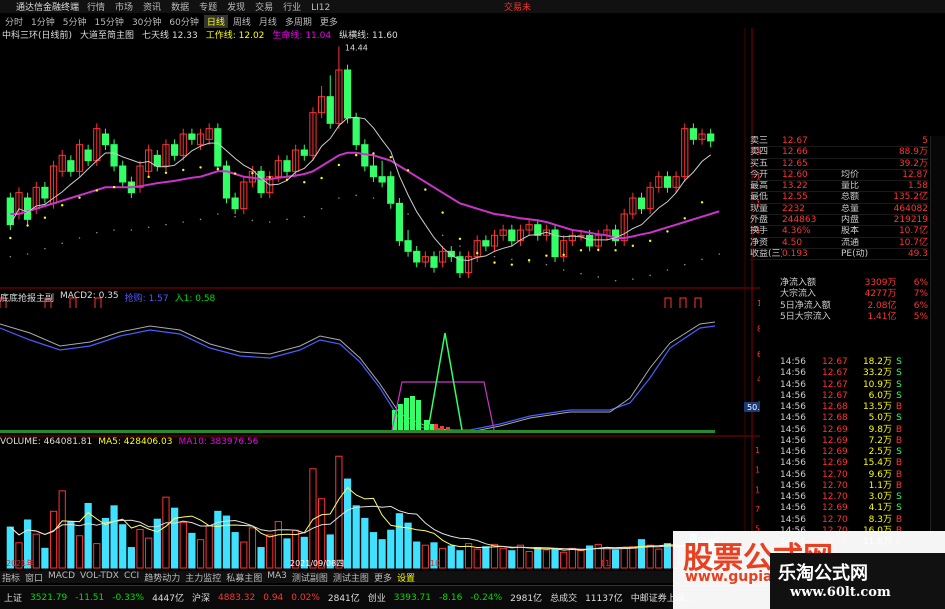 The image size is (945, 609). I want to click on tick-row: 14:56 12.70 1.1万 B, so click(854, 486).